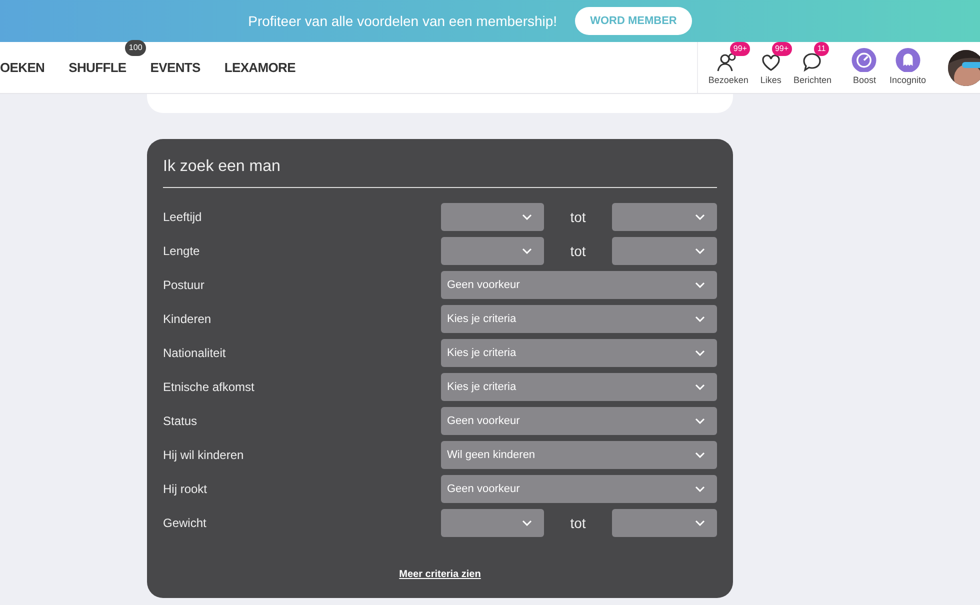 This screenshot has width=980, height=605. What do you see at coordinates (728, 81) in the screenshot?
I see `action-label: Bezoeken` at bounding box center [728, 81].